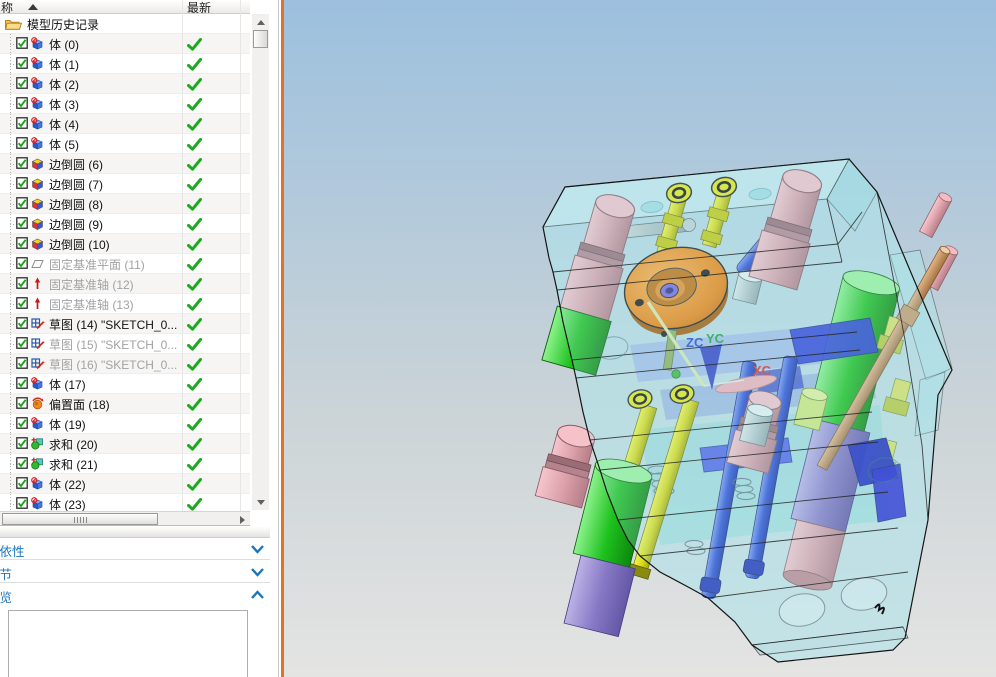 This screenshot has width=996, height=677. I want to click on up-to-date-check-icon, so click(194, 344).